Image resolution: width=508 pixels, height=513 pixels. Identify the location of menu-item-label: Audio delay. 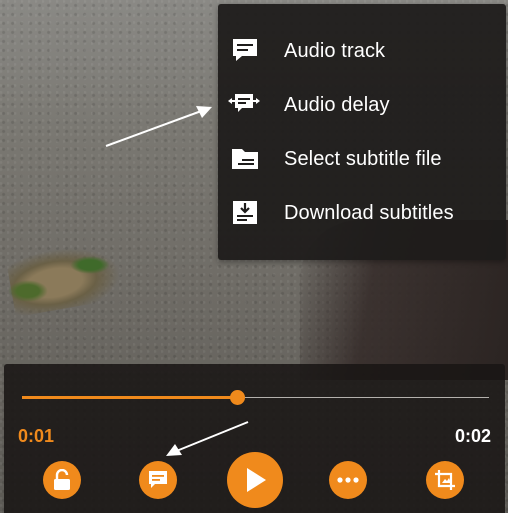
(337, 105).